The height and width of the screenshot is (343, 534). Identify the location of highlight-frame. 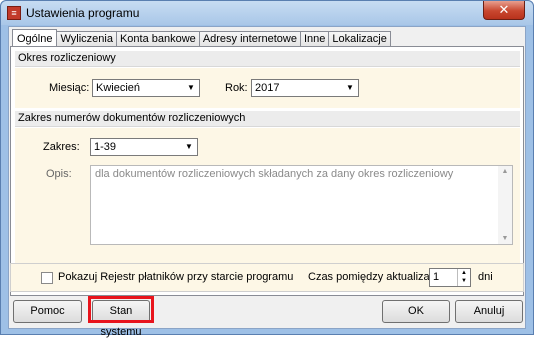
(121, 309).